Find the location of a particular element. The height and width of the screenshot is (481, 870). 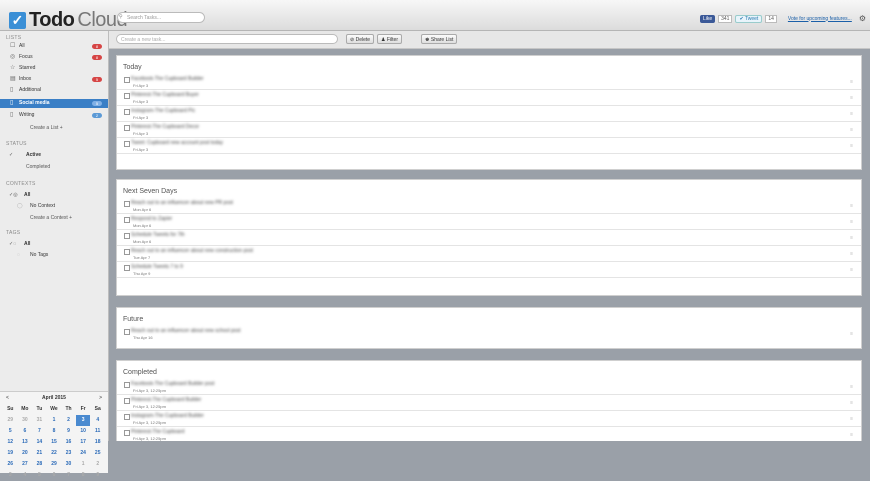

calendar-day: 25 is located at coordinates (97, 453).